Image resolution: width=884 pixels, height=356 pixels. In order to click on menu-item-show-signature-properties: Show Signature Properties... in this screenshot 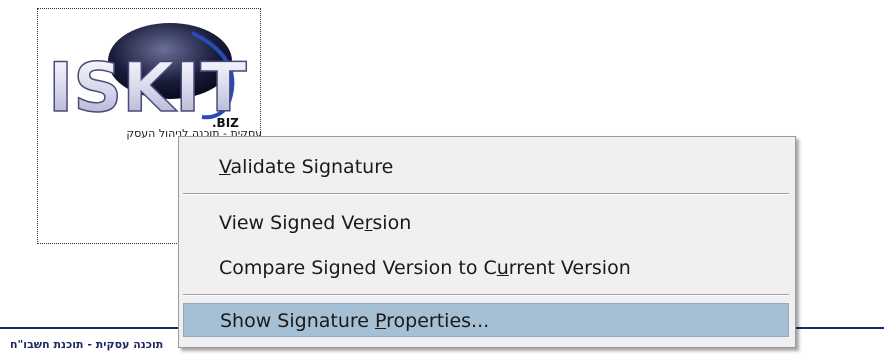, I will do `click(486, 320)`.